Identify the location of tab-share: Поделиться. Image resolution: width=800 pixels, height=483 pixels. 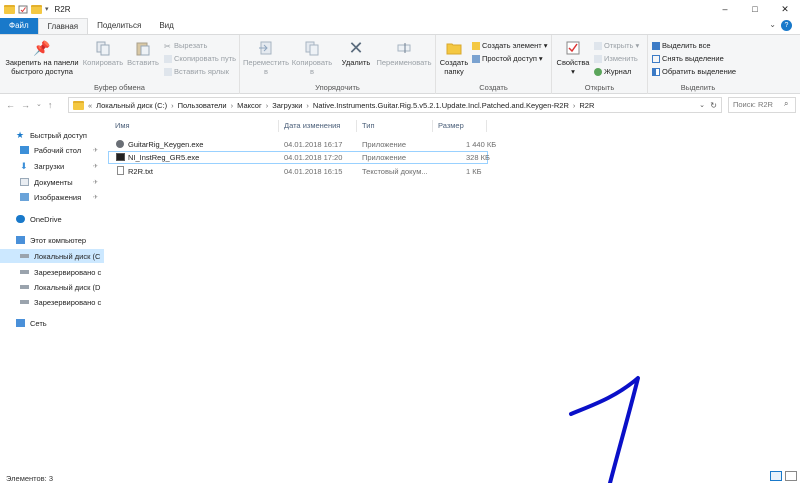
(119, 26).